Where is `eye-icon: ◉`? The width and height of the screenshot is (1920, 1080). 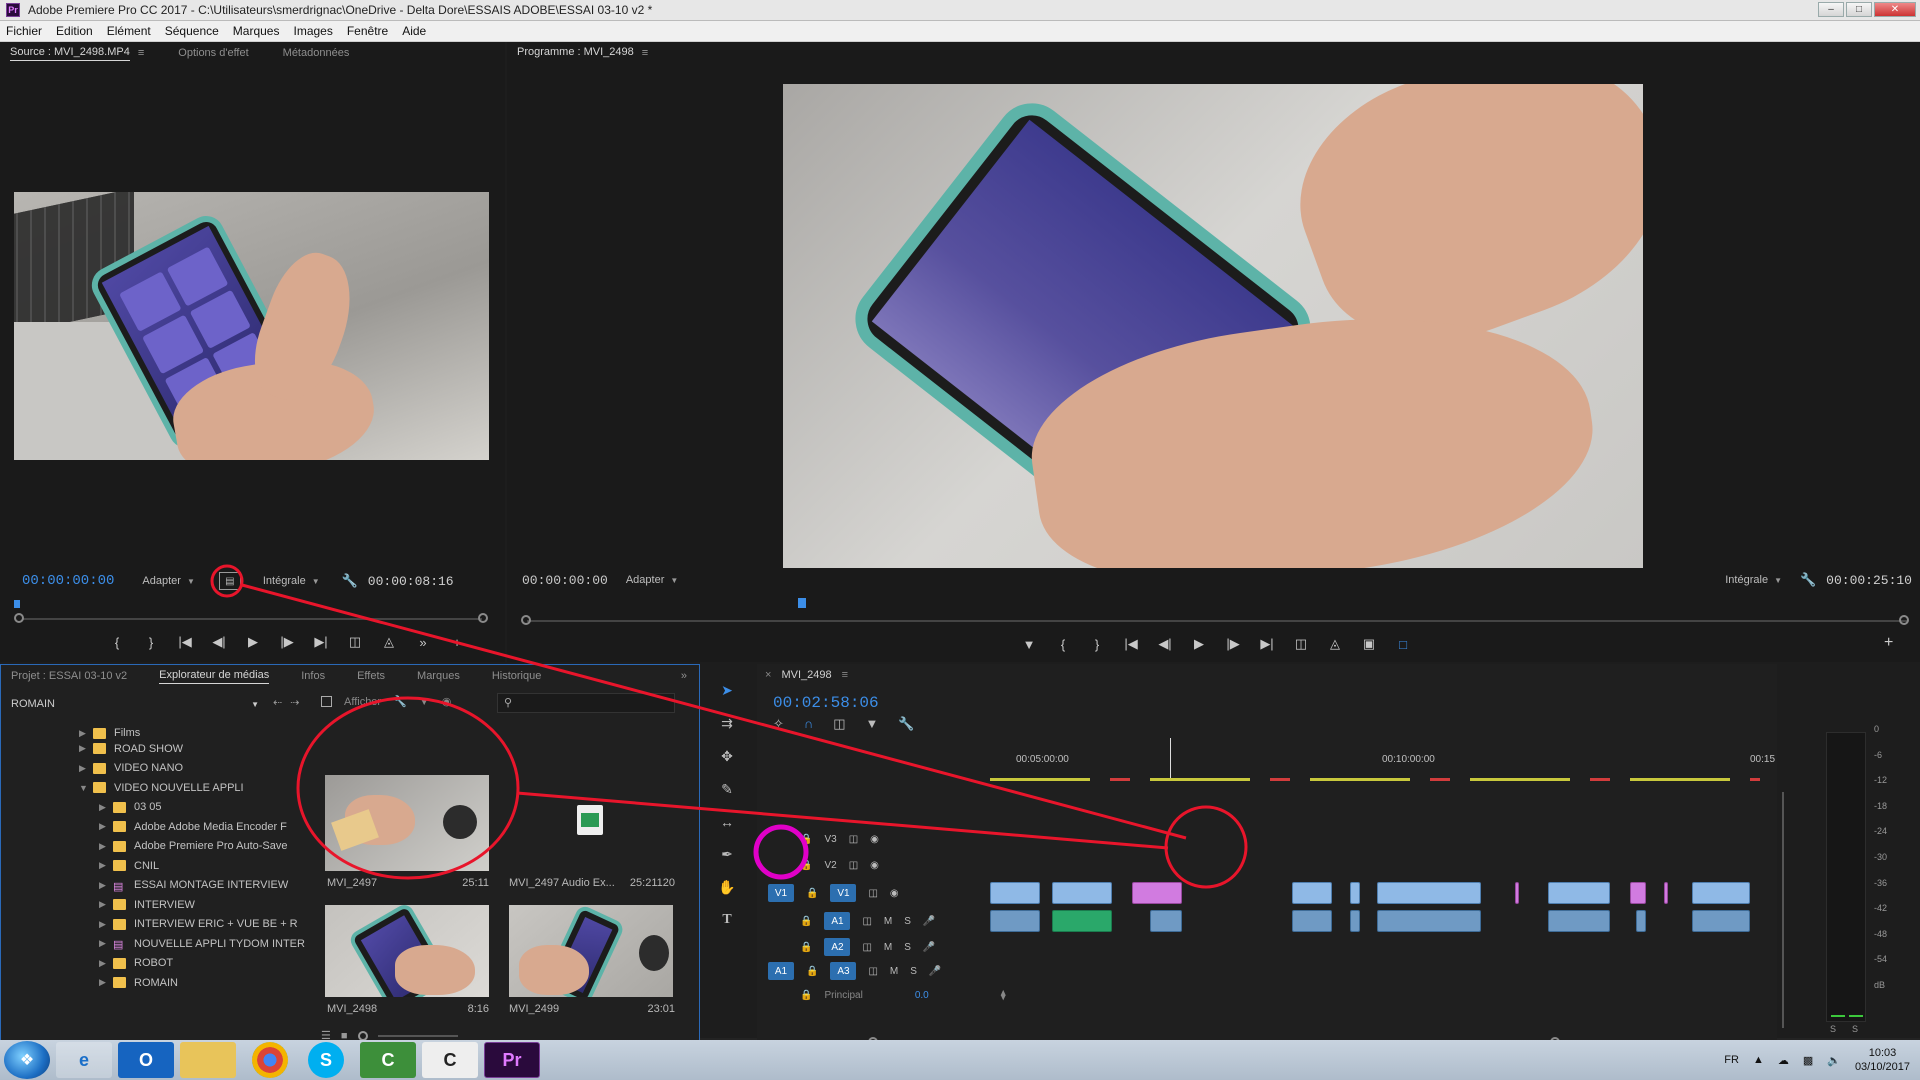 eye-icon: ◉ is located at coordinates (874, 839).